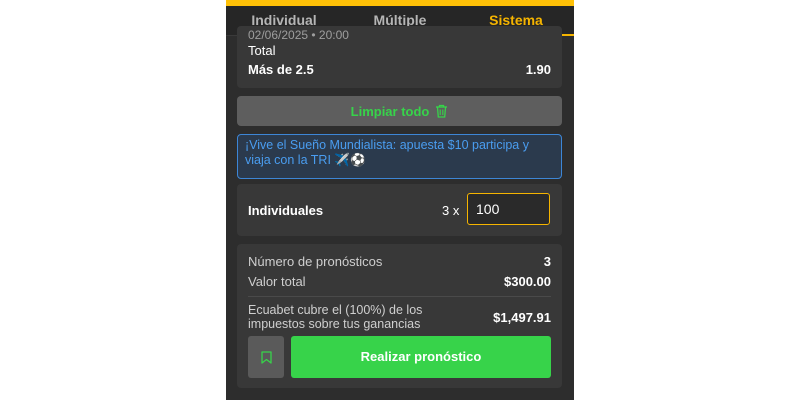  Describe the element at coordinates (286, 210) in the screenshot. I see `singles-label: Individuales` at that location.